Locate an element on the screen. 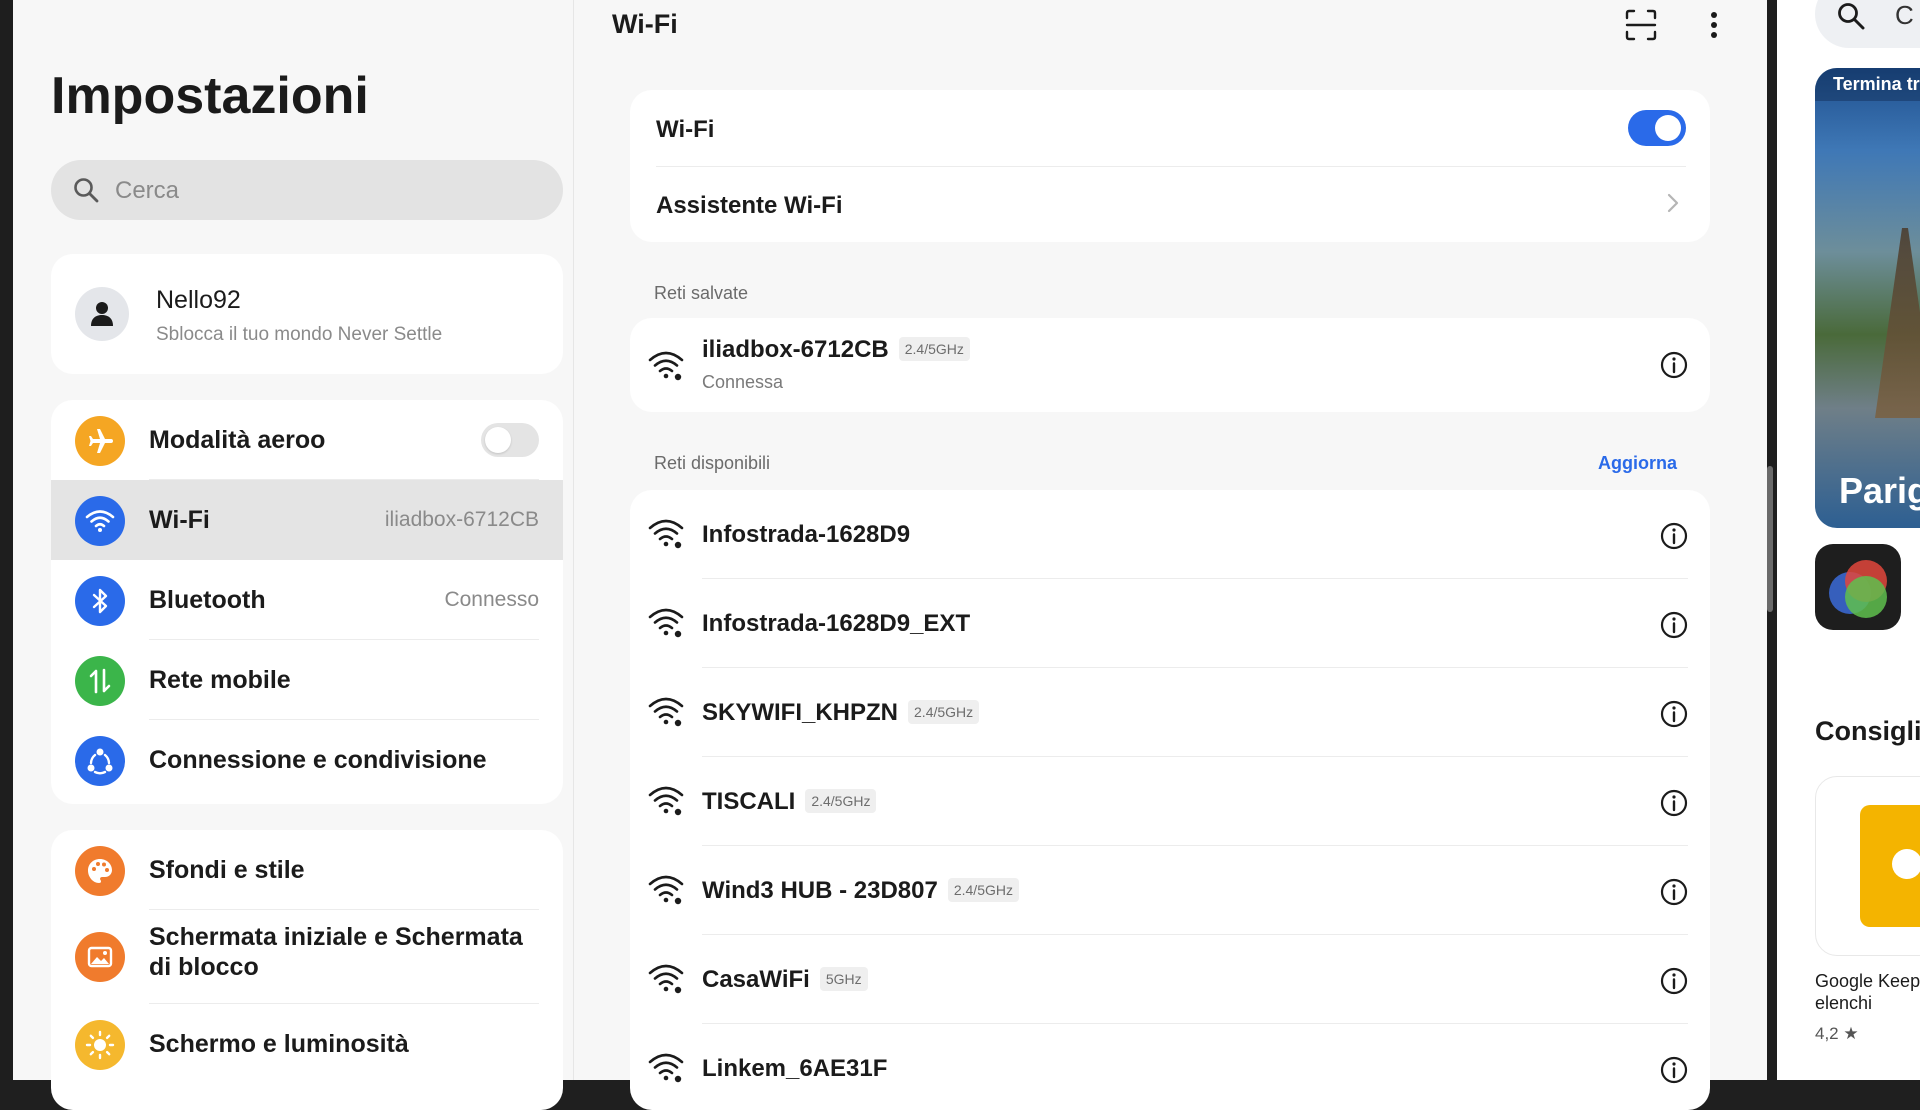  store-search-text: C is located at coordinates (1904, 15).